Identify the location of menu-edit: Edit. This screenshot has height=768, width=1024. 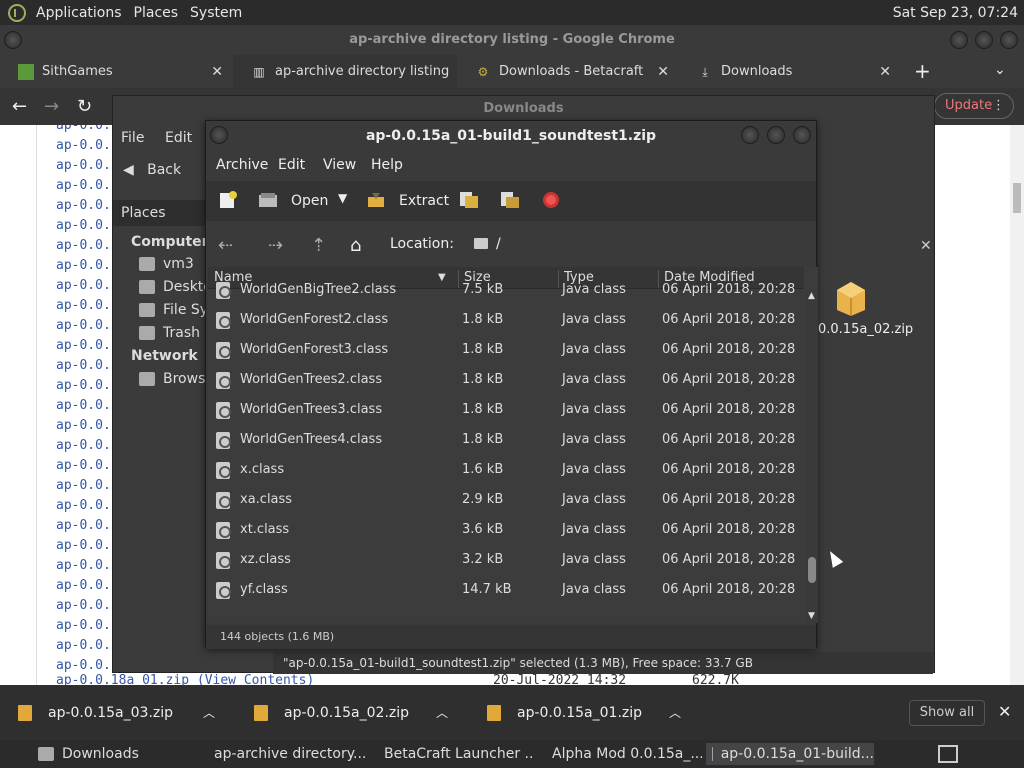
(178, 138).